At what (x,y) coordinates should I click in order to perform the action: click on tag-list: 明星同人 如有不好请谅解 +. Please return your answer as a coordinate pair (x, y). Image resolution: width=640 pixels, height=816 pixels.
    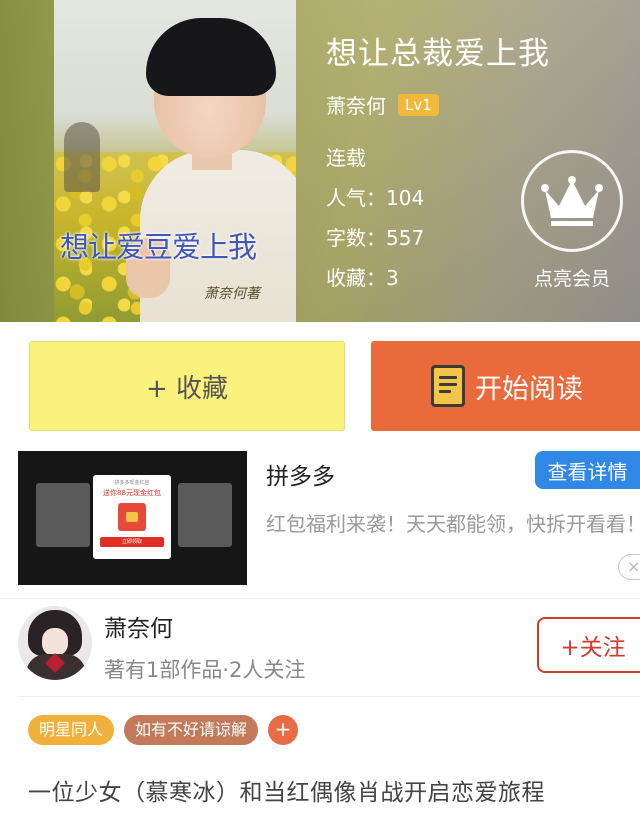
    Looking at the image, I should click on (163, 730).